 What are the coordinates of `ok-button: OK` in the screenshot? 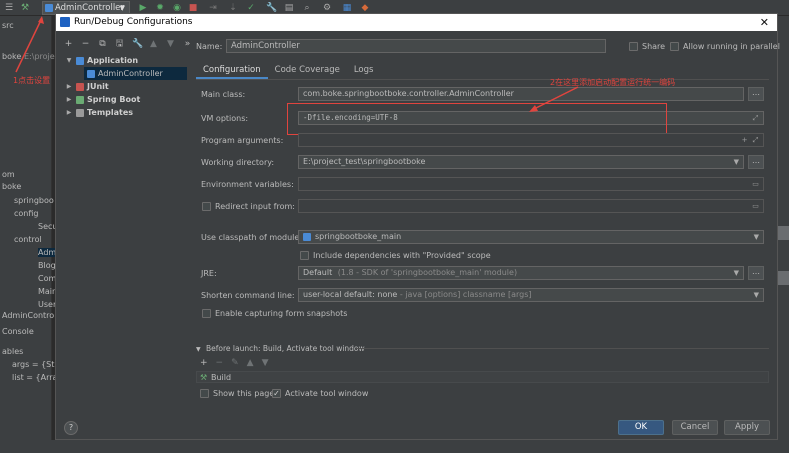 It's located at (641, 427).